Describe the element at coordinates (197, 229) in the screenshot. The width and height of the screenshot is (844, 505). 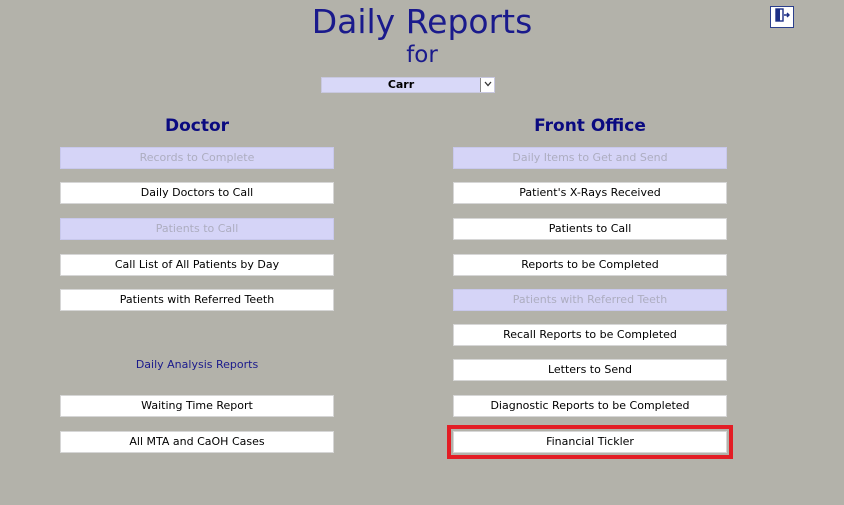
I see `doctor-patients-to-call-button: Patients to Call` at that location.